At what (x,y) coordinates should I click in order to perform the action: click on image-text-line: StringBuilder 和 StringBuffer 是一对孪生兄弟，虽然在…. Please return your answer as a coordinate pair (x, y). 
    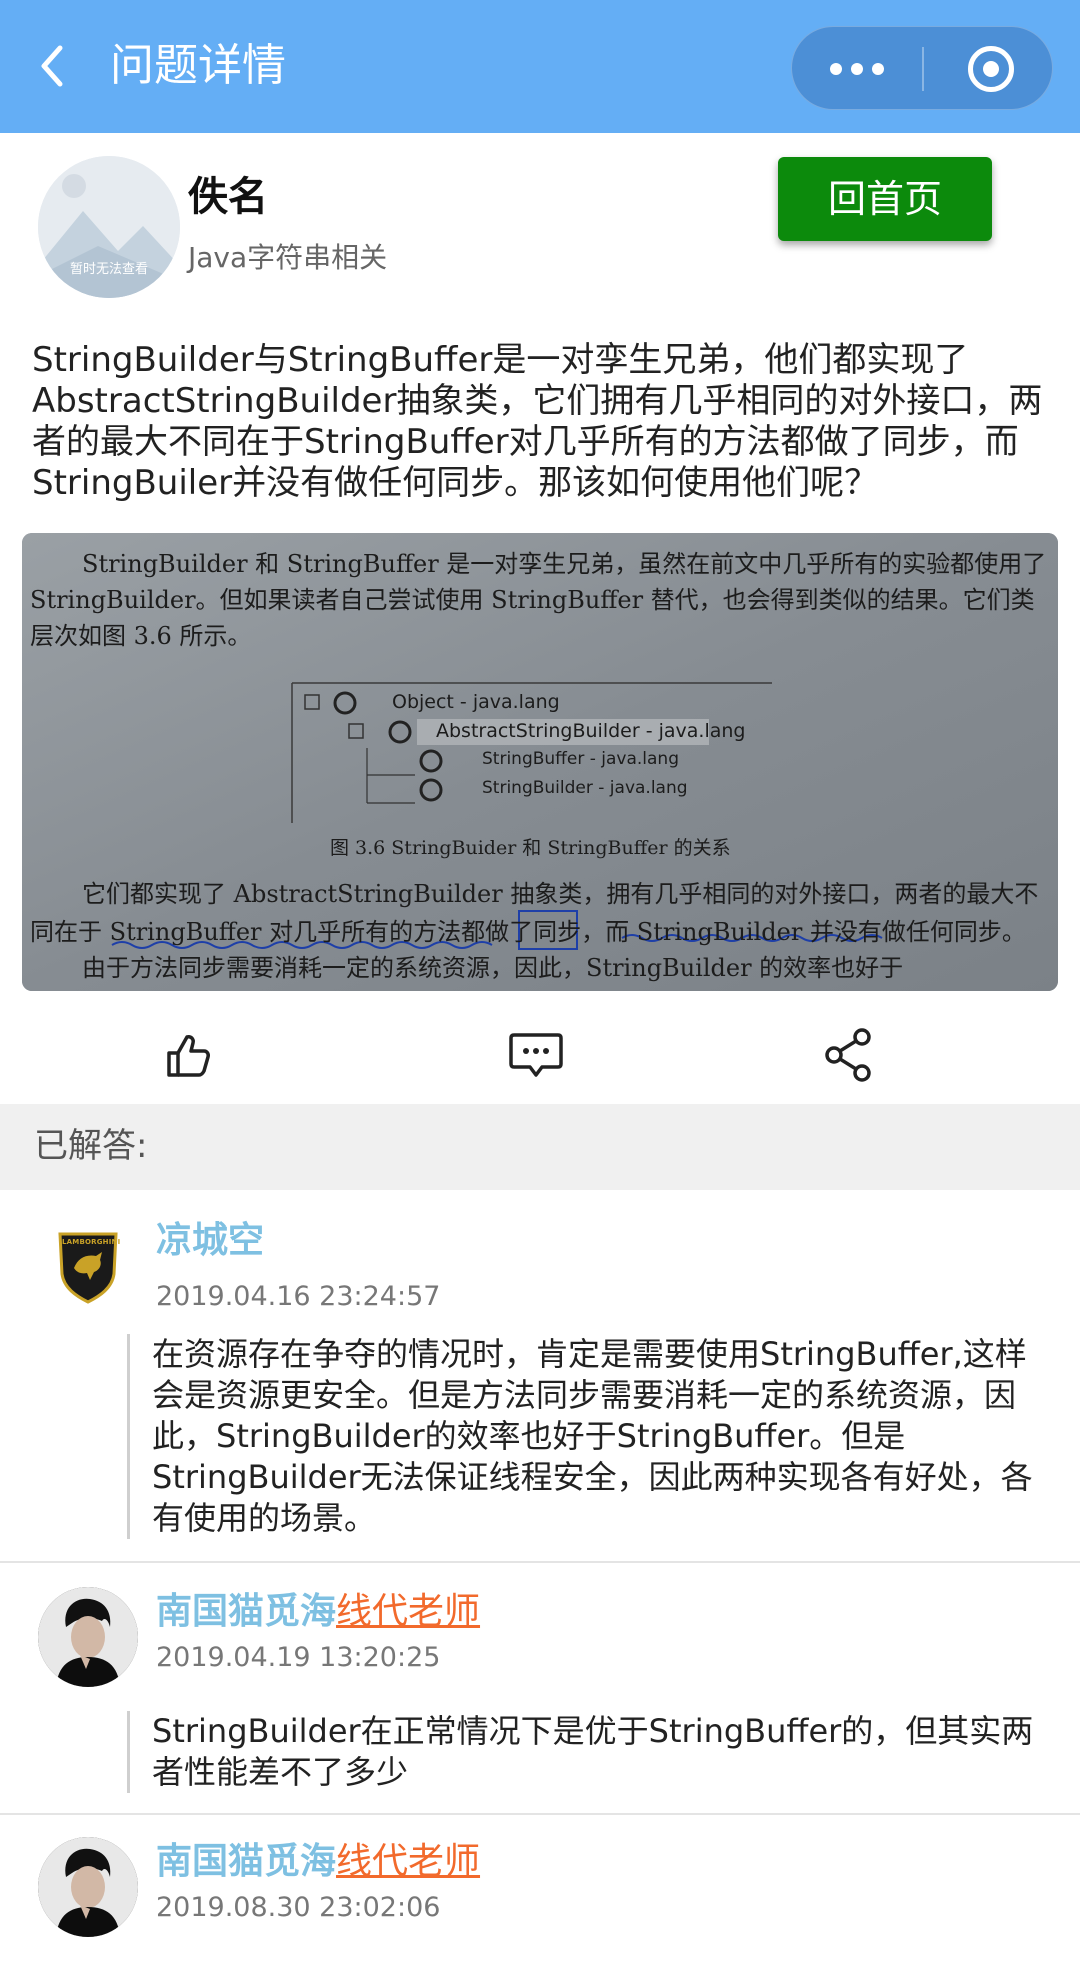
    Looking at the image, I should click on (564, 564).